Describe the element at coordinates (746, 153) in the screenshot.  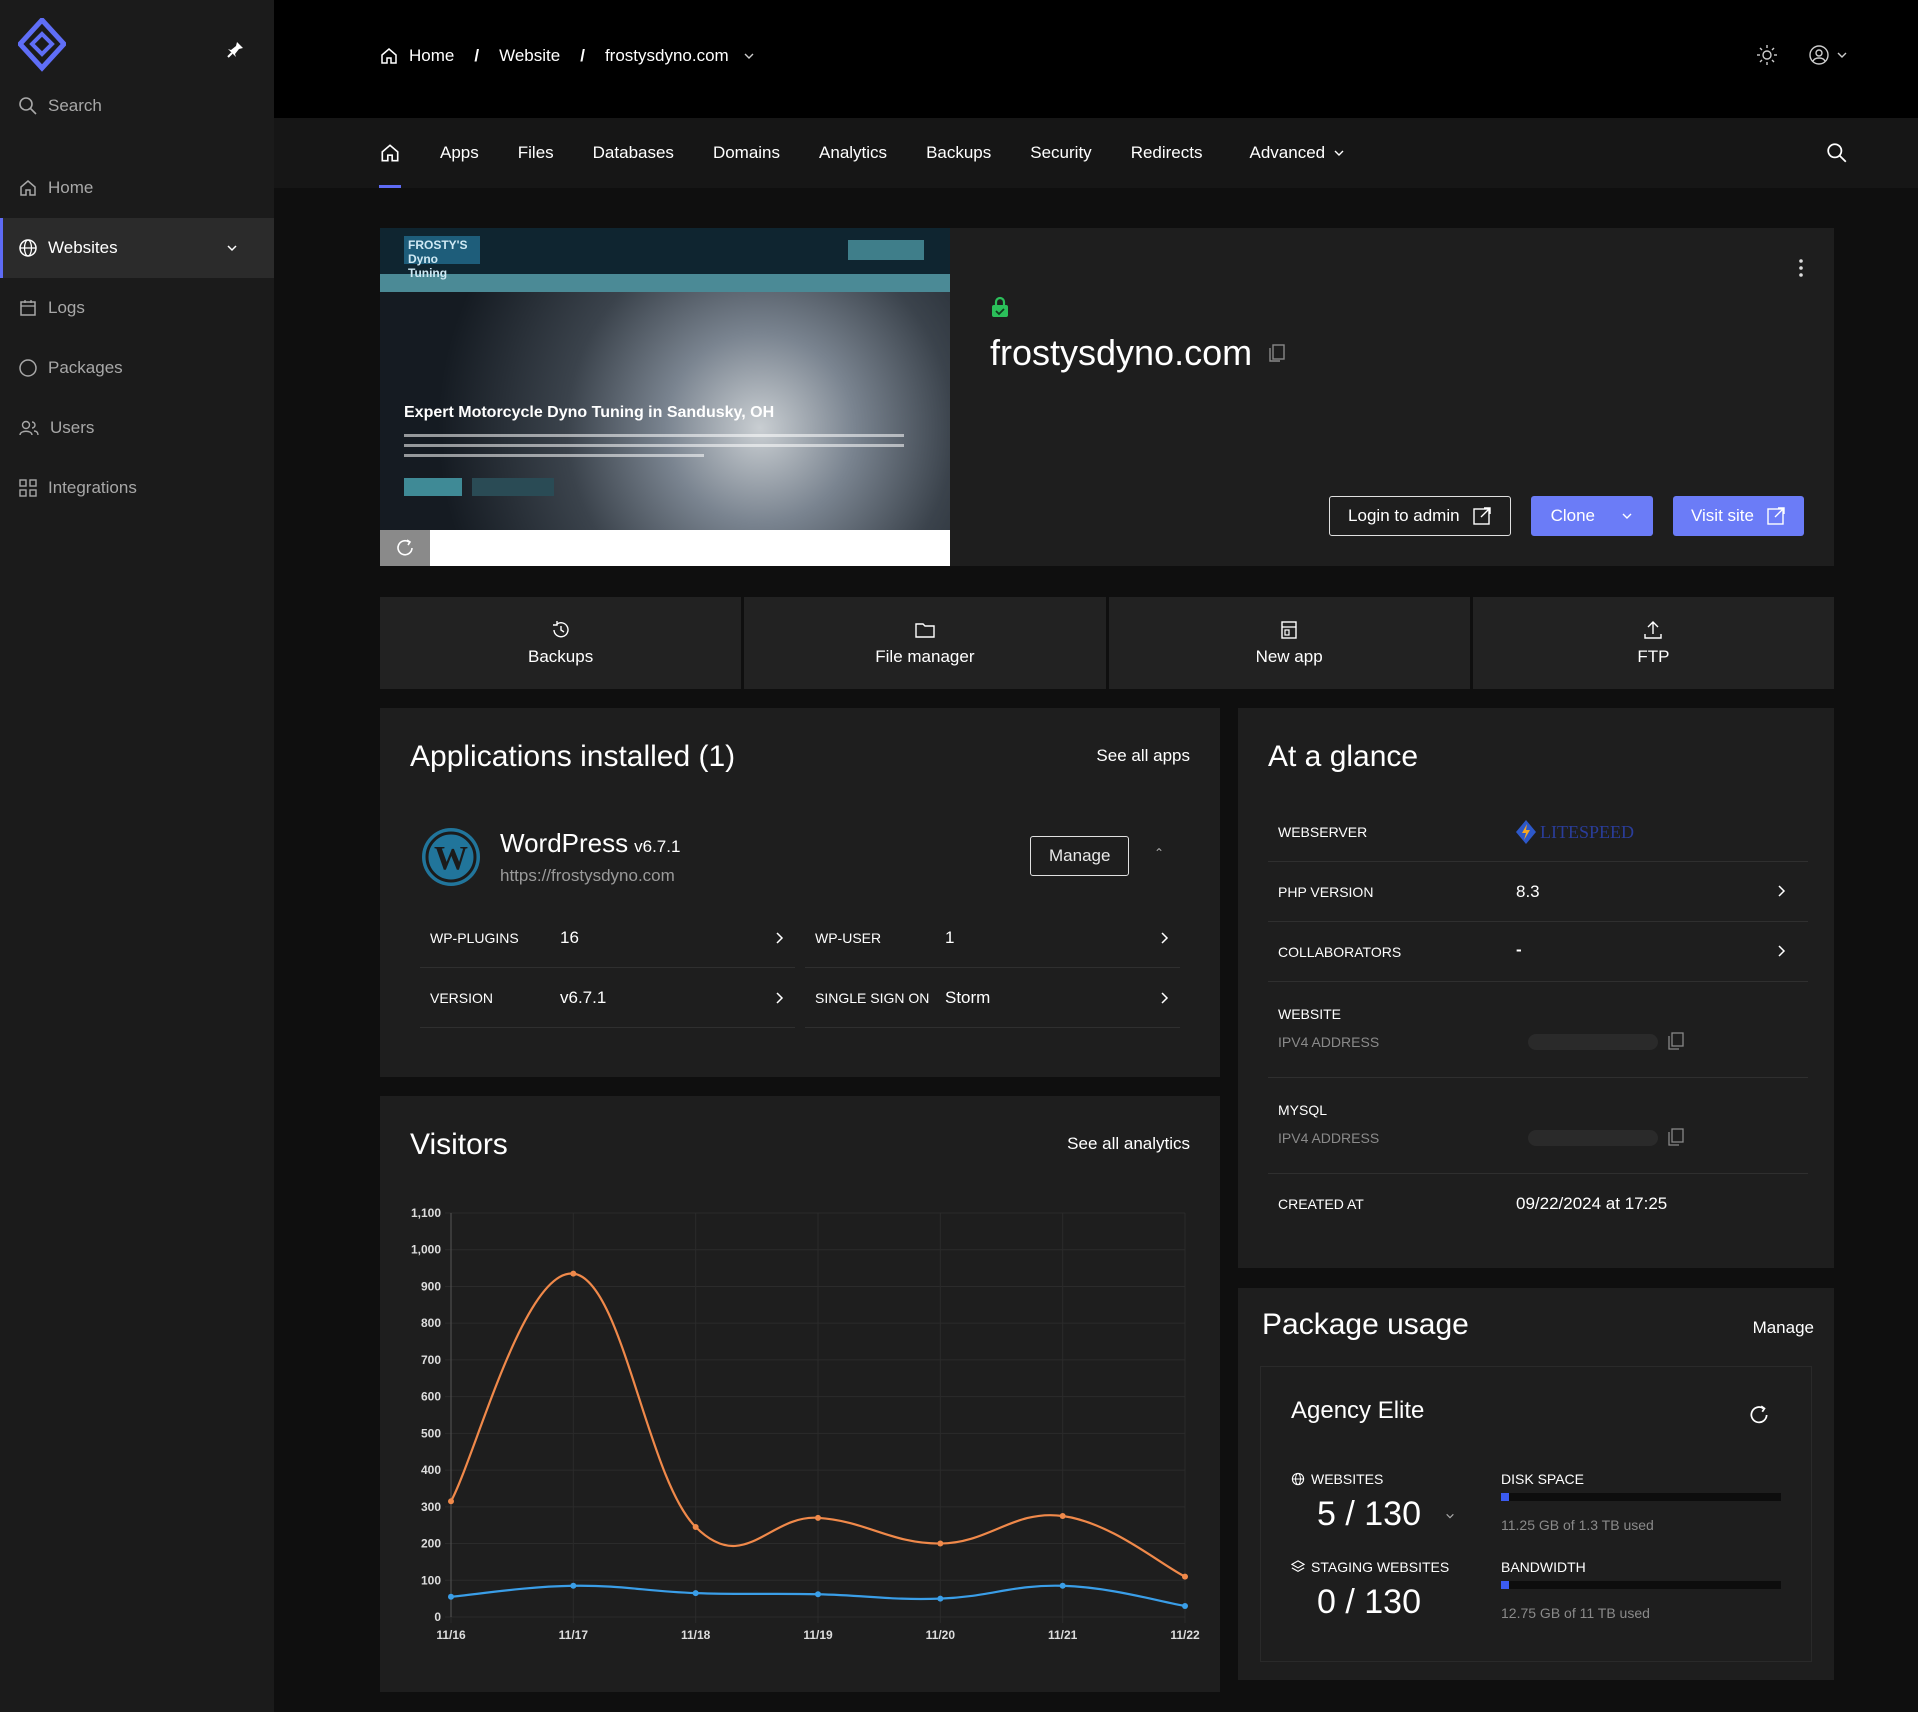
I see `tab-domains: Domains` at that location.